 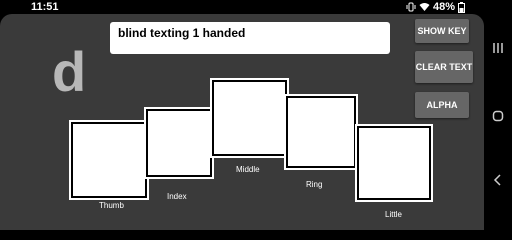 What do you see at coordinates (321, 132) in the screenshot?
I see `ring-key` at bounding box center [321, 132].